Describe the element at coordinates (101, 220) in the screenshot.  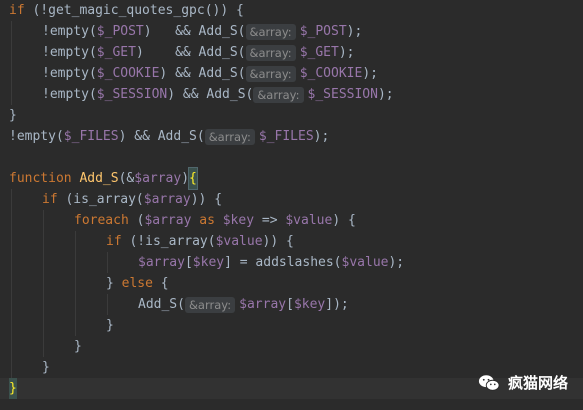
I see `keyword: foreach` at that location.